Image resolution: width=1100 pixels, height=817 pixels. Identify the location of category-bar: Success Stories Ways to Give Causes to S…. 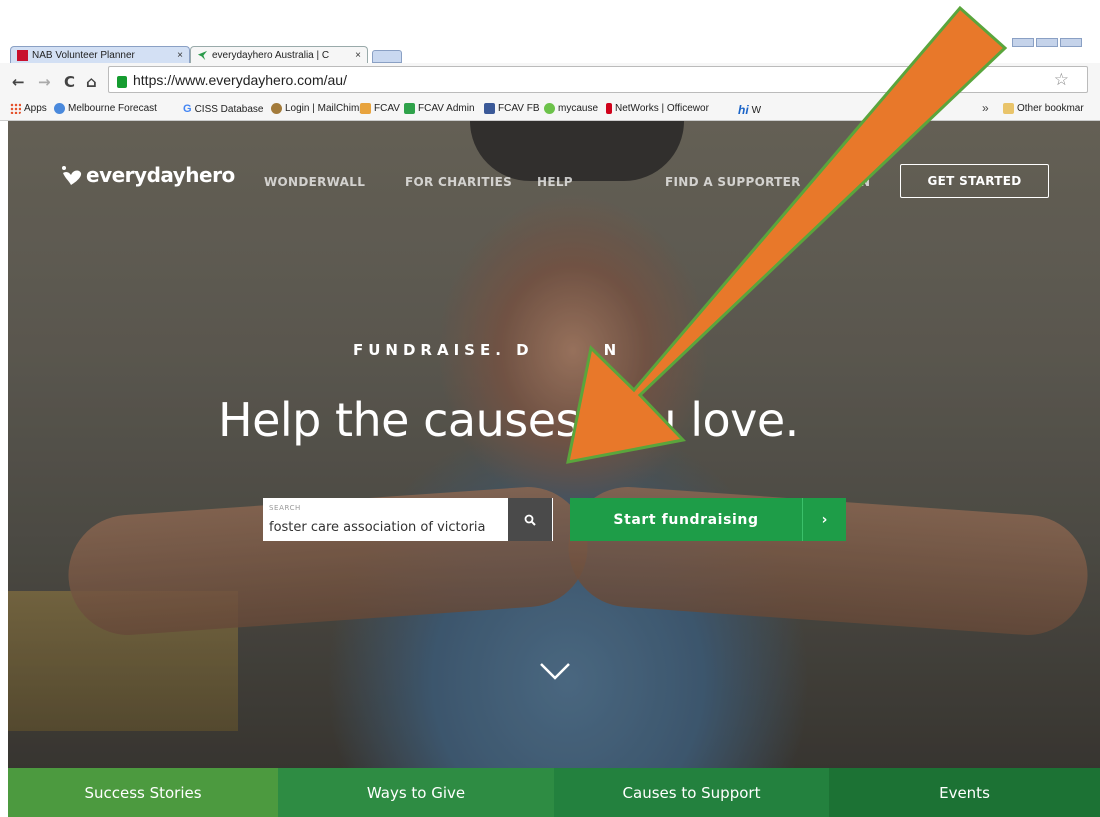
(554, 792).